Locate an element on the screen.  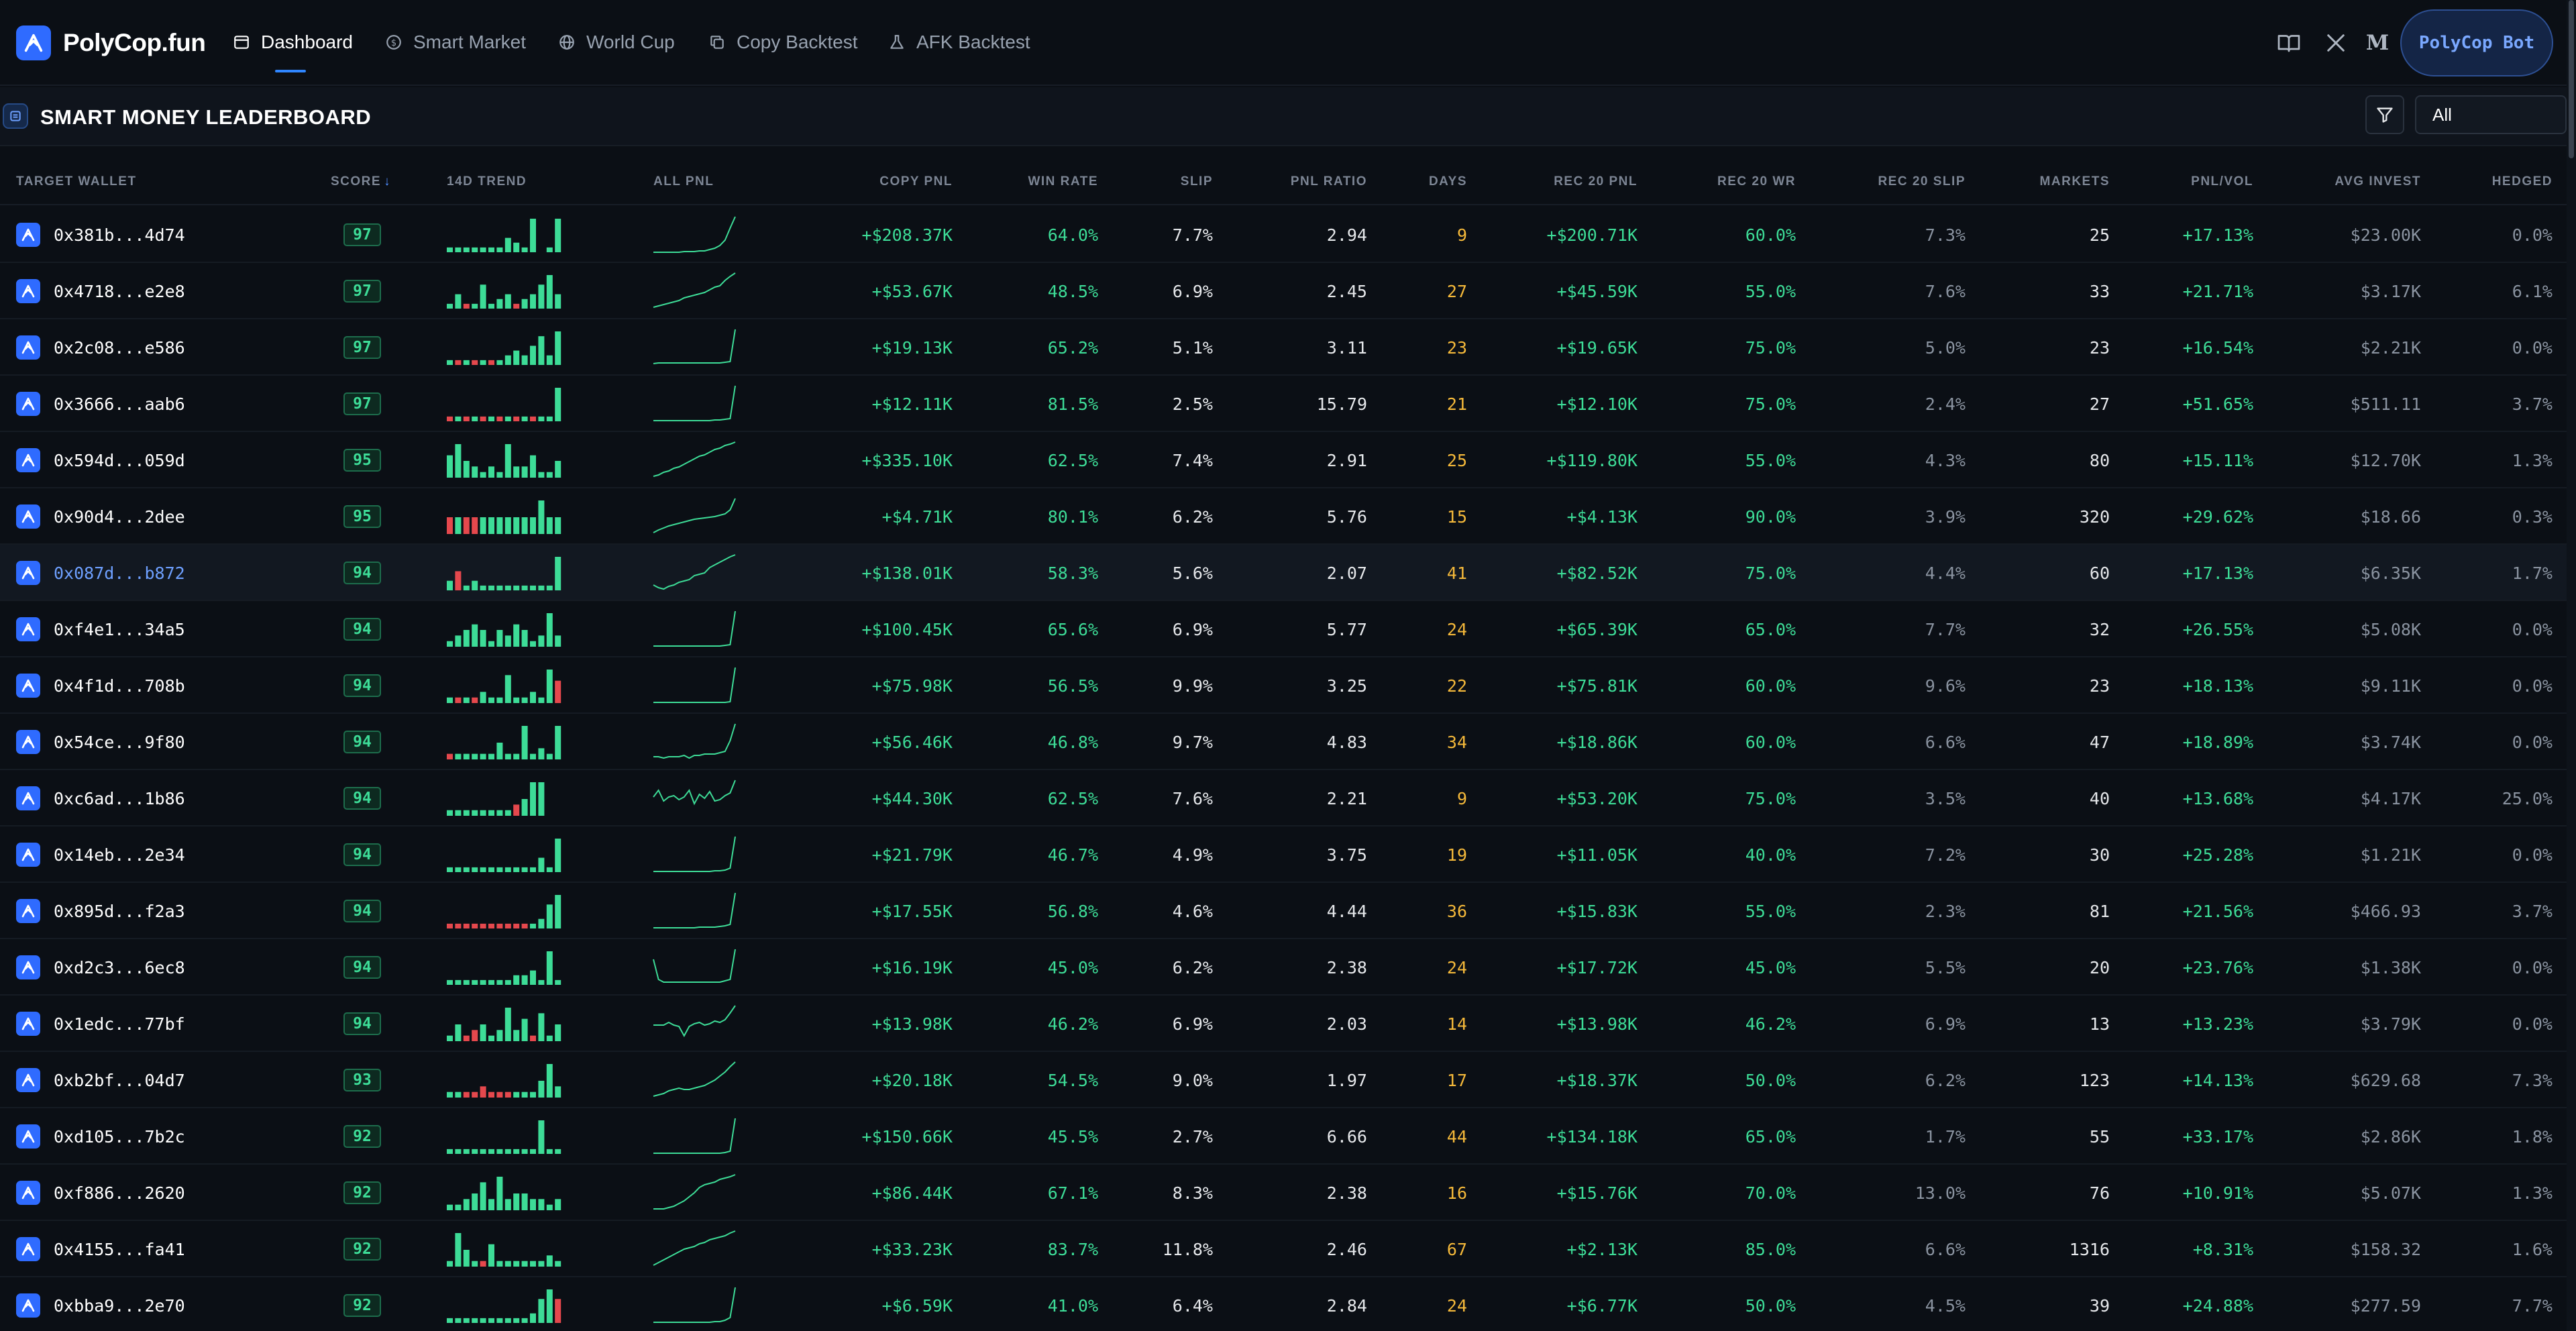
wallet-address-link: 0x594d...059d is located at coordinates (119, 460).